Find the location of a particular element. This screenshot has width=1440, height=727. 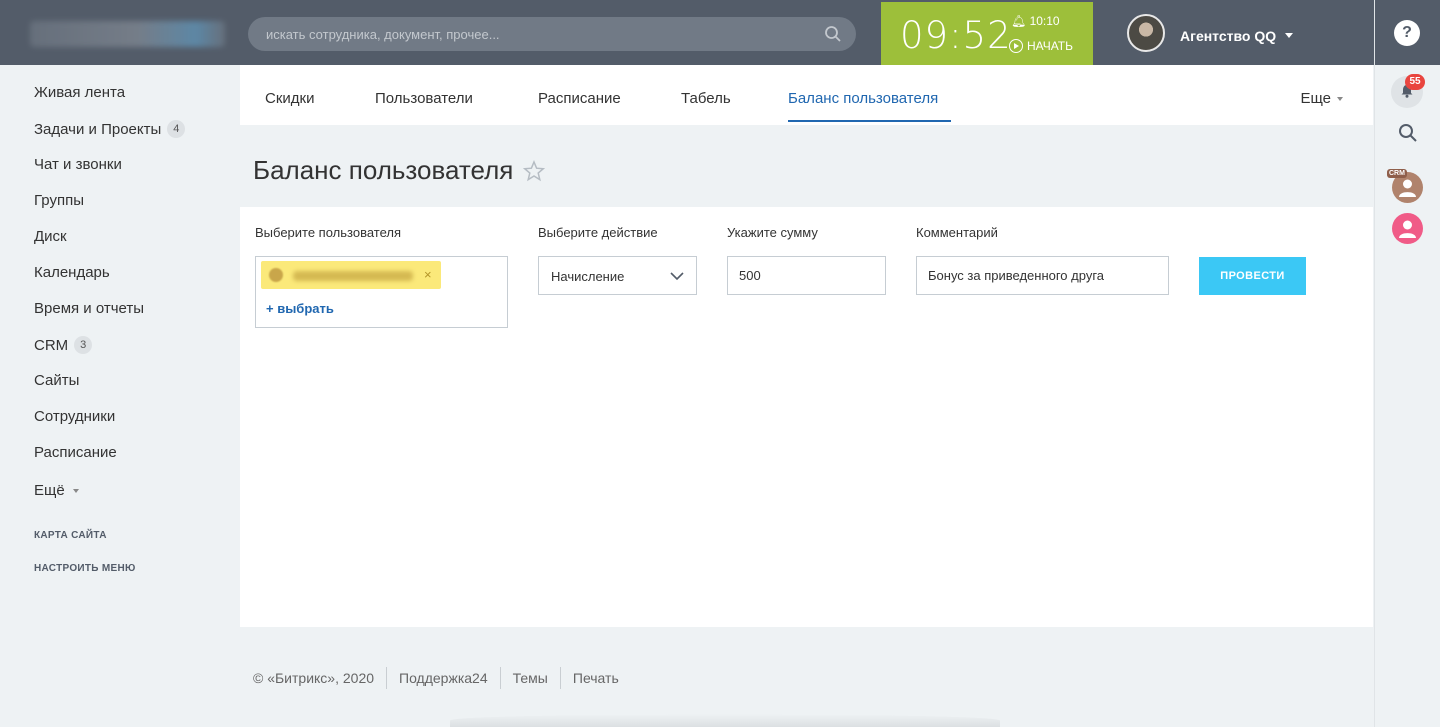

user-avatar is located at coordinates (1146, 33).